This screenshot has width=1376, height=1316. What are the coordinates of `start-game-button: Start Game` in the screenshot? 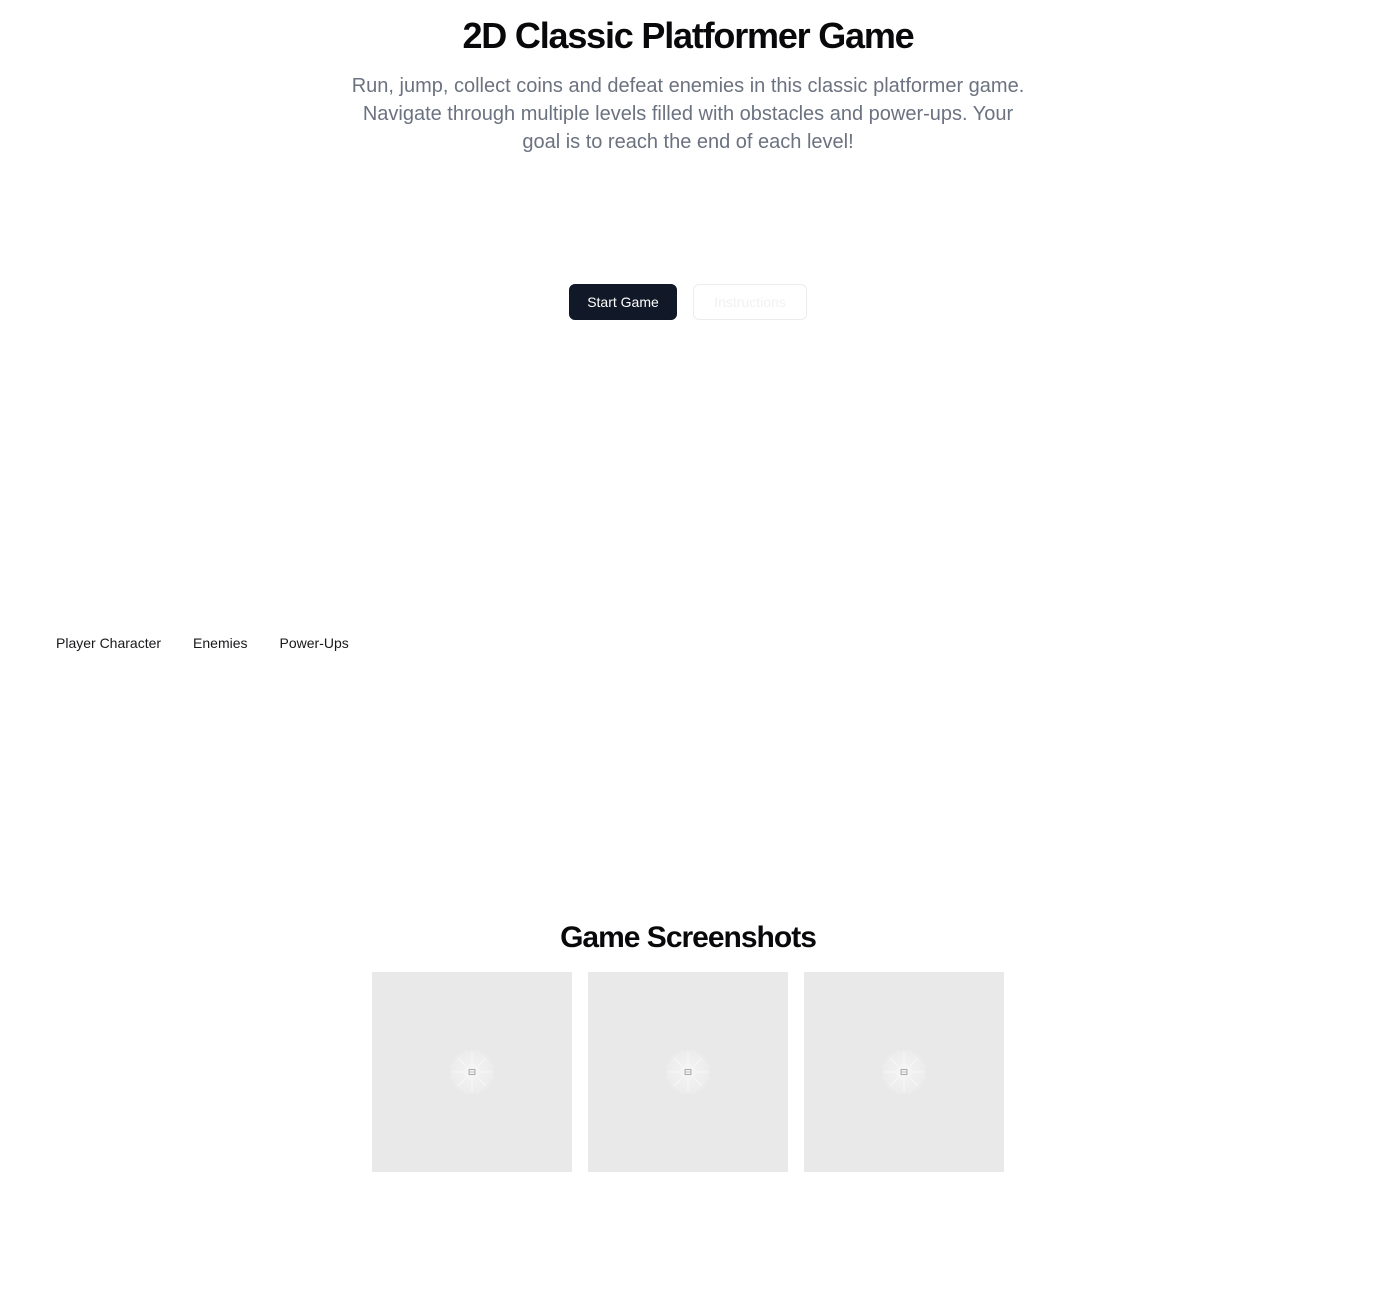 It's located at (623, 302).